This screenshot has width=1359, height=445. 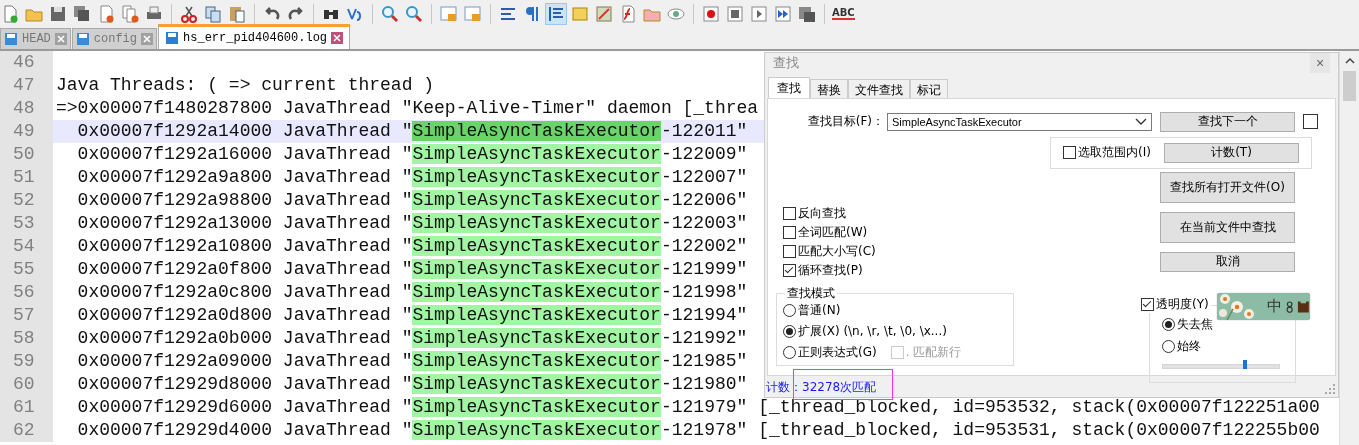 I want to click on resize-grip-icon, so click(x=1330, y=389).